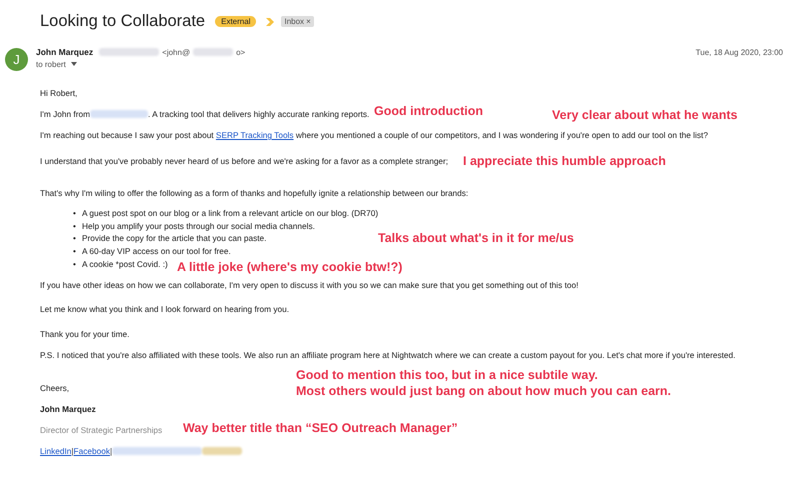 The height and width of the screenshot is (478, 800). Describe the element at coordinates (271, 22) in the screenshot. I see `importance-marker-icon` at that location.